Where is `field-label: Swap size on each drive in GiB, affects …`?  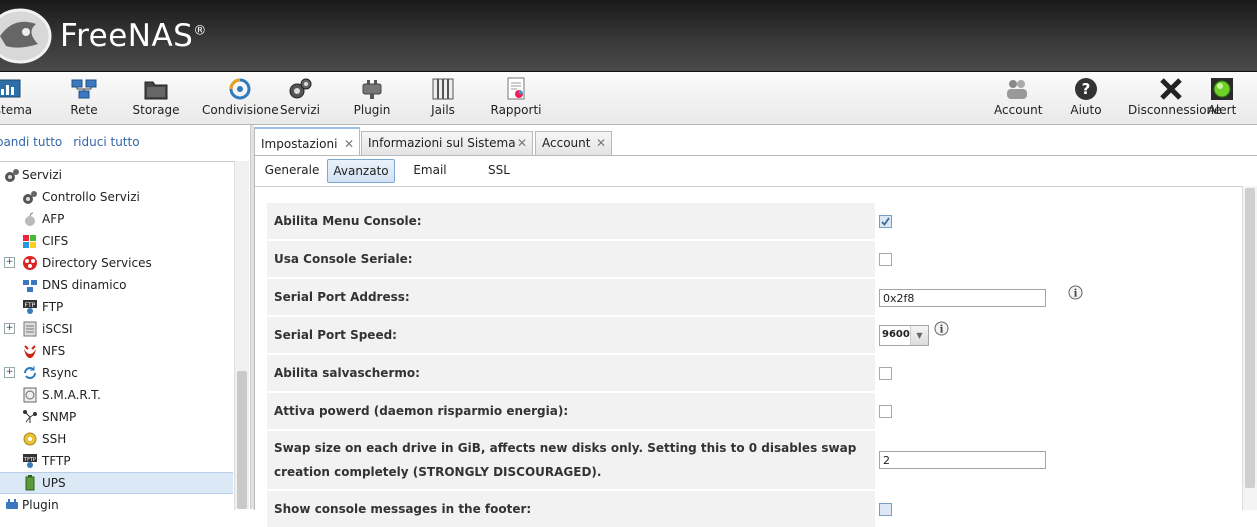
field-label: Swap size on each drive in GiB, affects … is located at coordinates (571, 460).